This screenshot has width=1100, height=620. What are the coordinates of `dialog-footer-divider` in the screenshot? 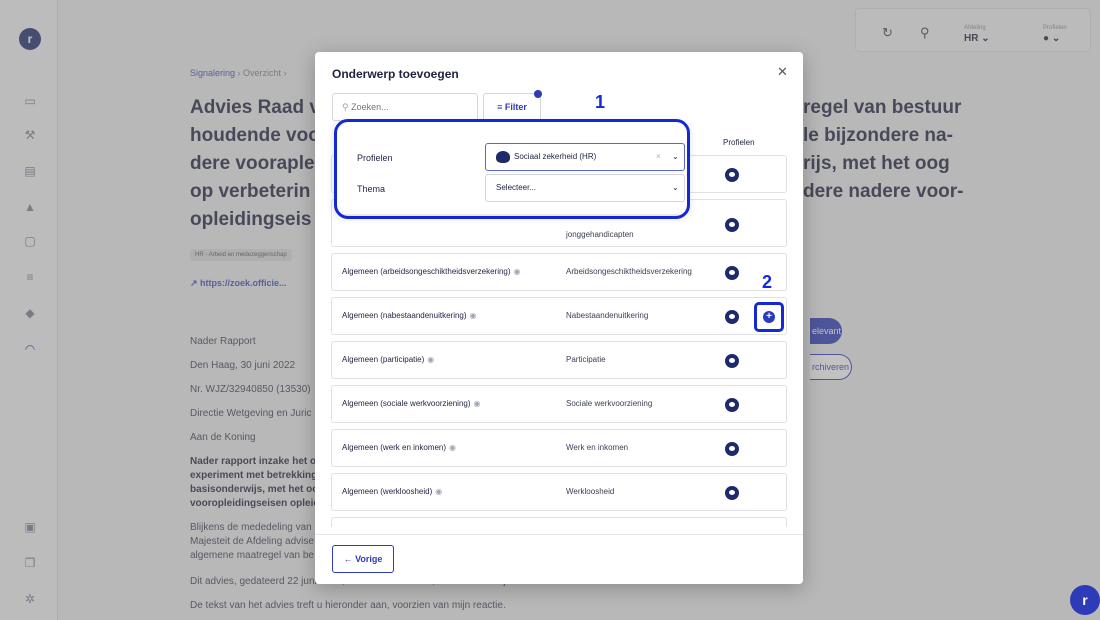 It's located at (559, 534).